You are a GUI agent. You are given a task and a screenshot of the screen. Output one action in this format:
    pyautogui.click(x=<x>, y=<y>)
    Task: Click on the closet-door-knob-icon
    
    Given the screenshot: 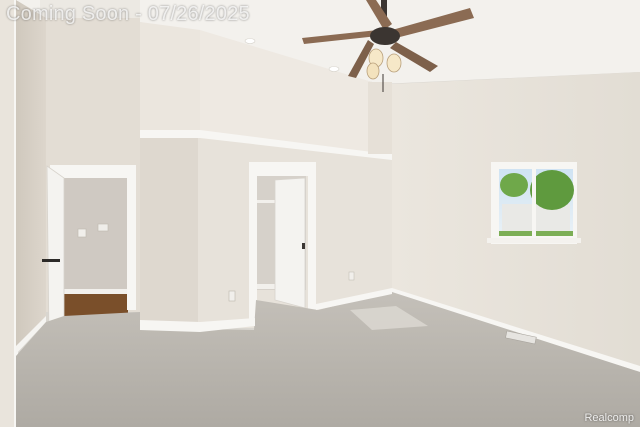 What is the action you would take?
    pyautogui.click(x=303, y=246)
    